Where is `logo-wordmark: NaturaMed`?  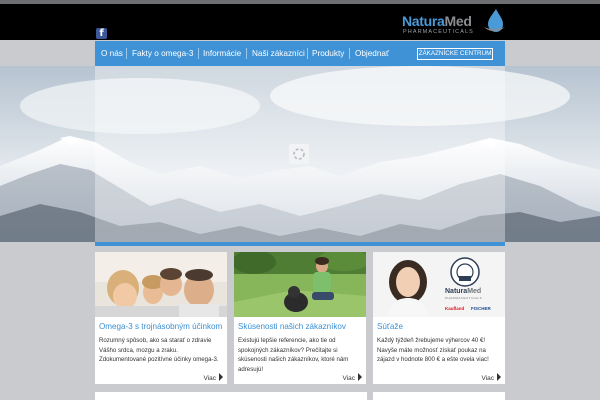
logo-wordmark: NaturaMed is located at coordinates (437, 21).